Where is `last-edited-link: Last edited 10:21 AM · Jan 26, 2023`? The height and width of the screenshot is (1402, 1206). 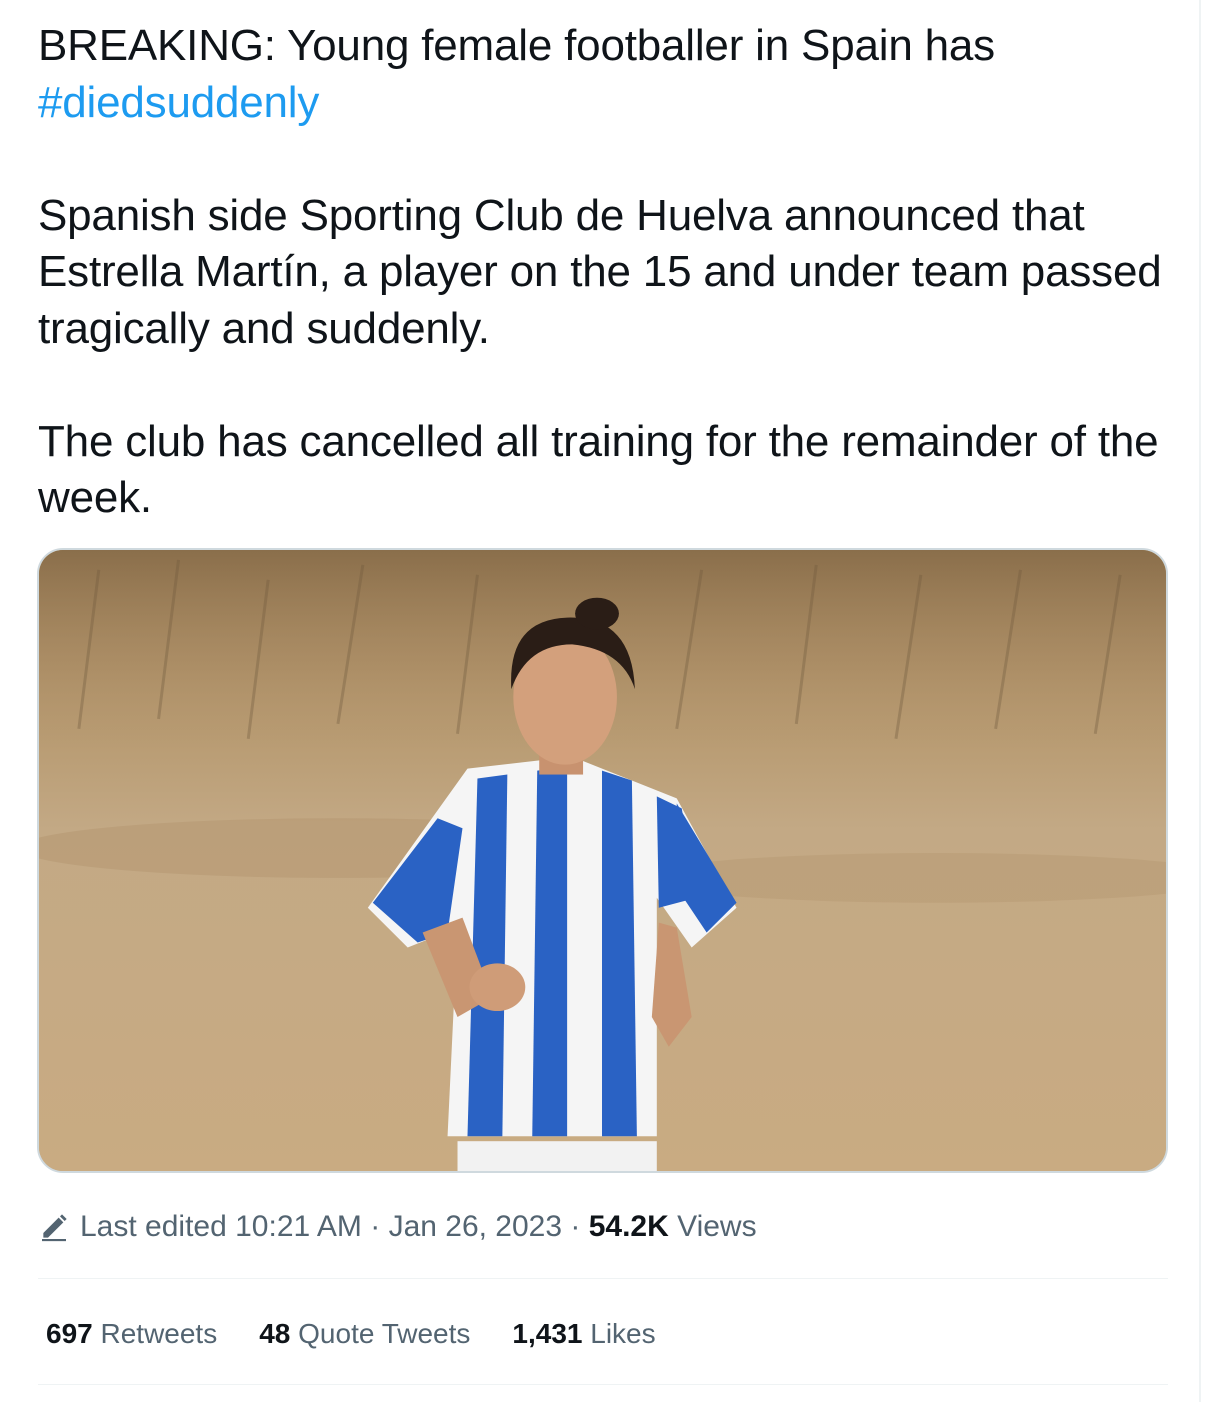
last-edited-link: Last edited 10:21 AM · Jan 26, 2023 is located at coordinates (321, 1227).